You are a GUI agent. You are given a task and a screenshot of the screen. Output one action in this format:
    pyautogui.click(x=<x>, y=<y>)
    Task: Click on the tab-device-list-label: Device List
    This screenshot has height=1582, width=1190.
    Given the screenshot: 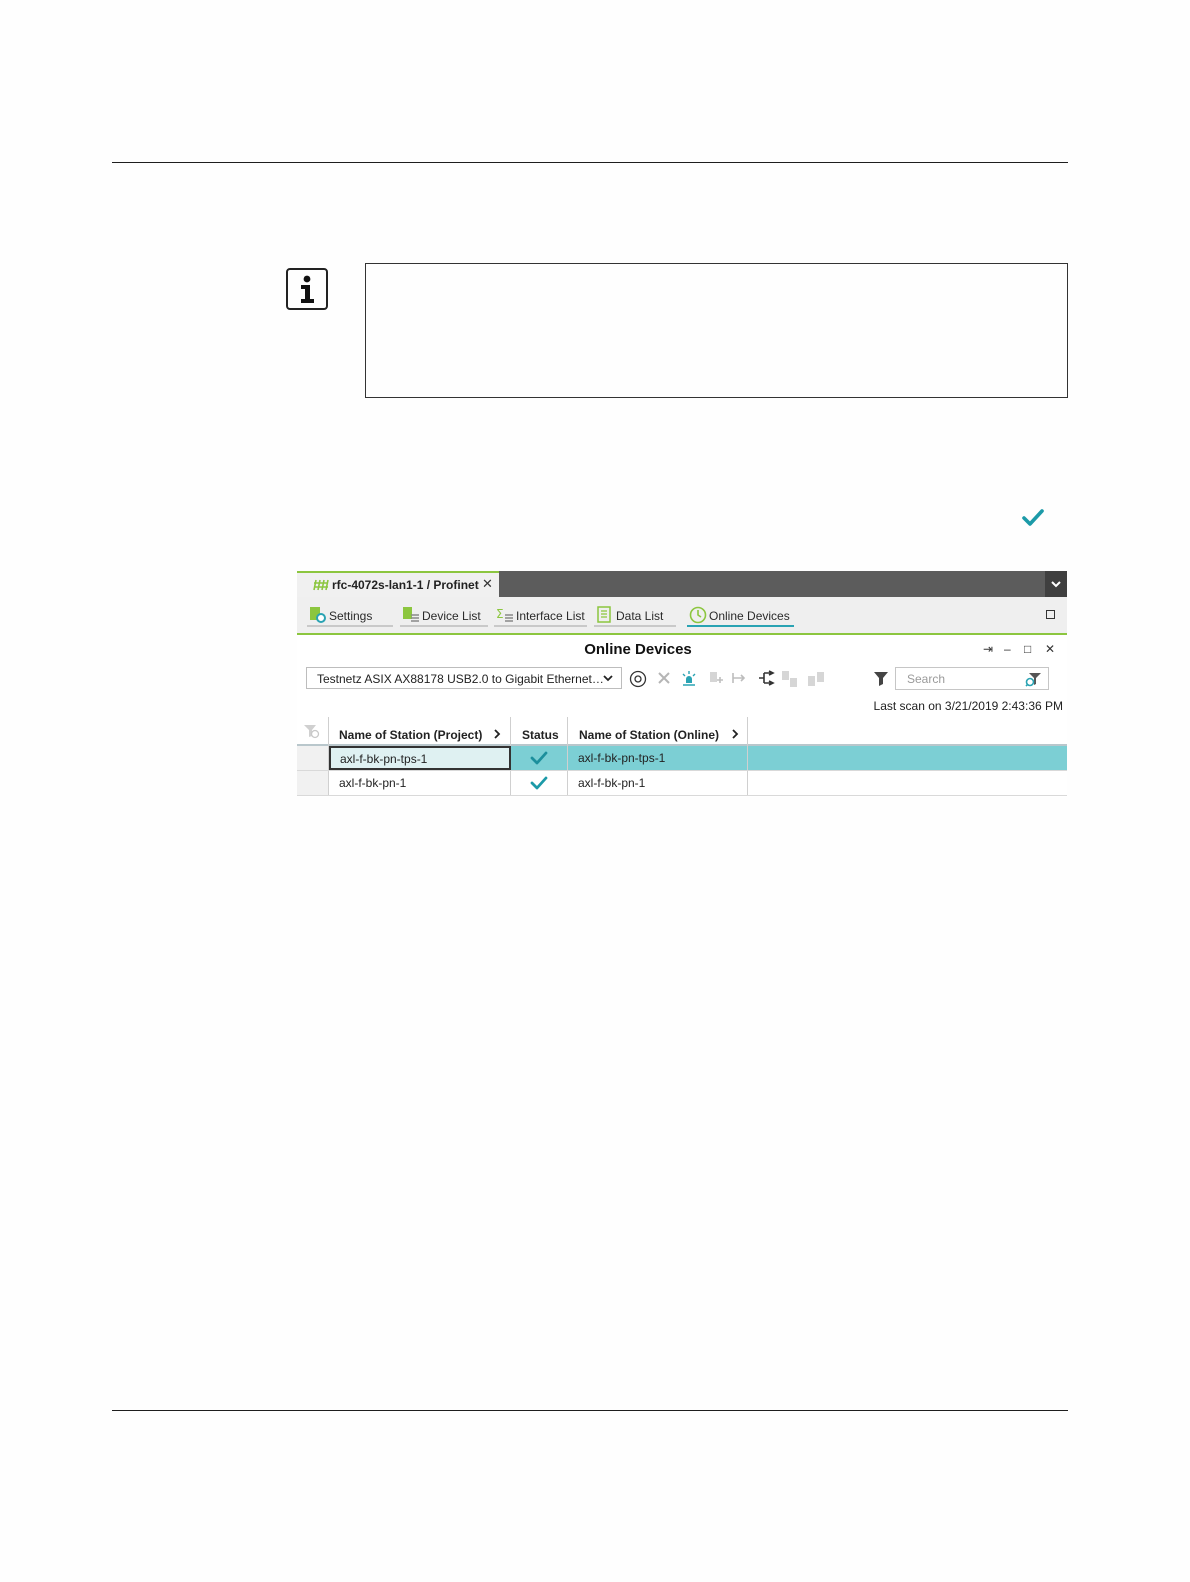 What is the action you would take?
    pyautogui.click(x=451, y=616)
    